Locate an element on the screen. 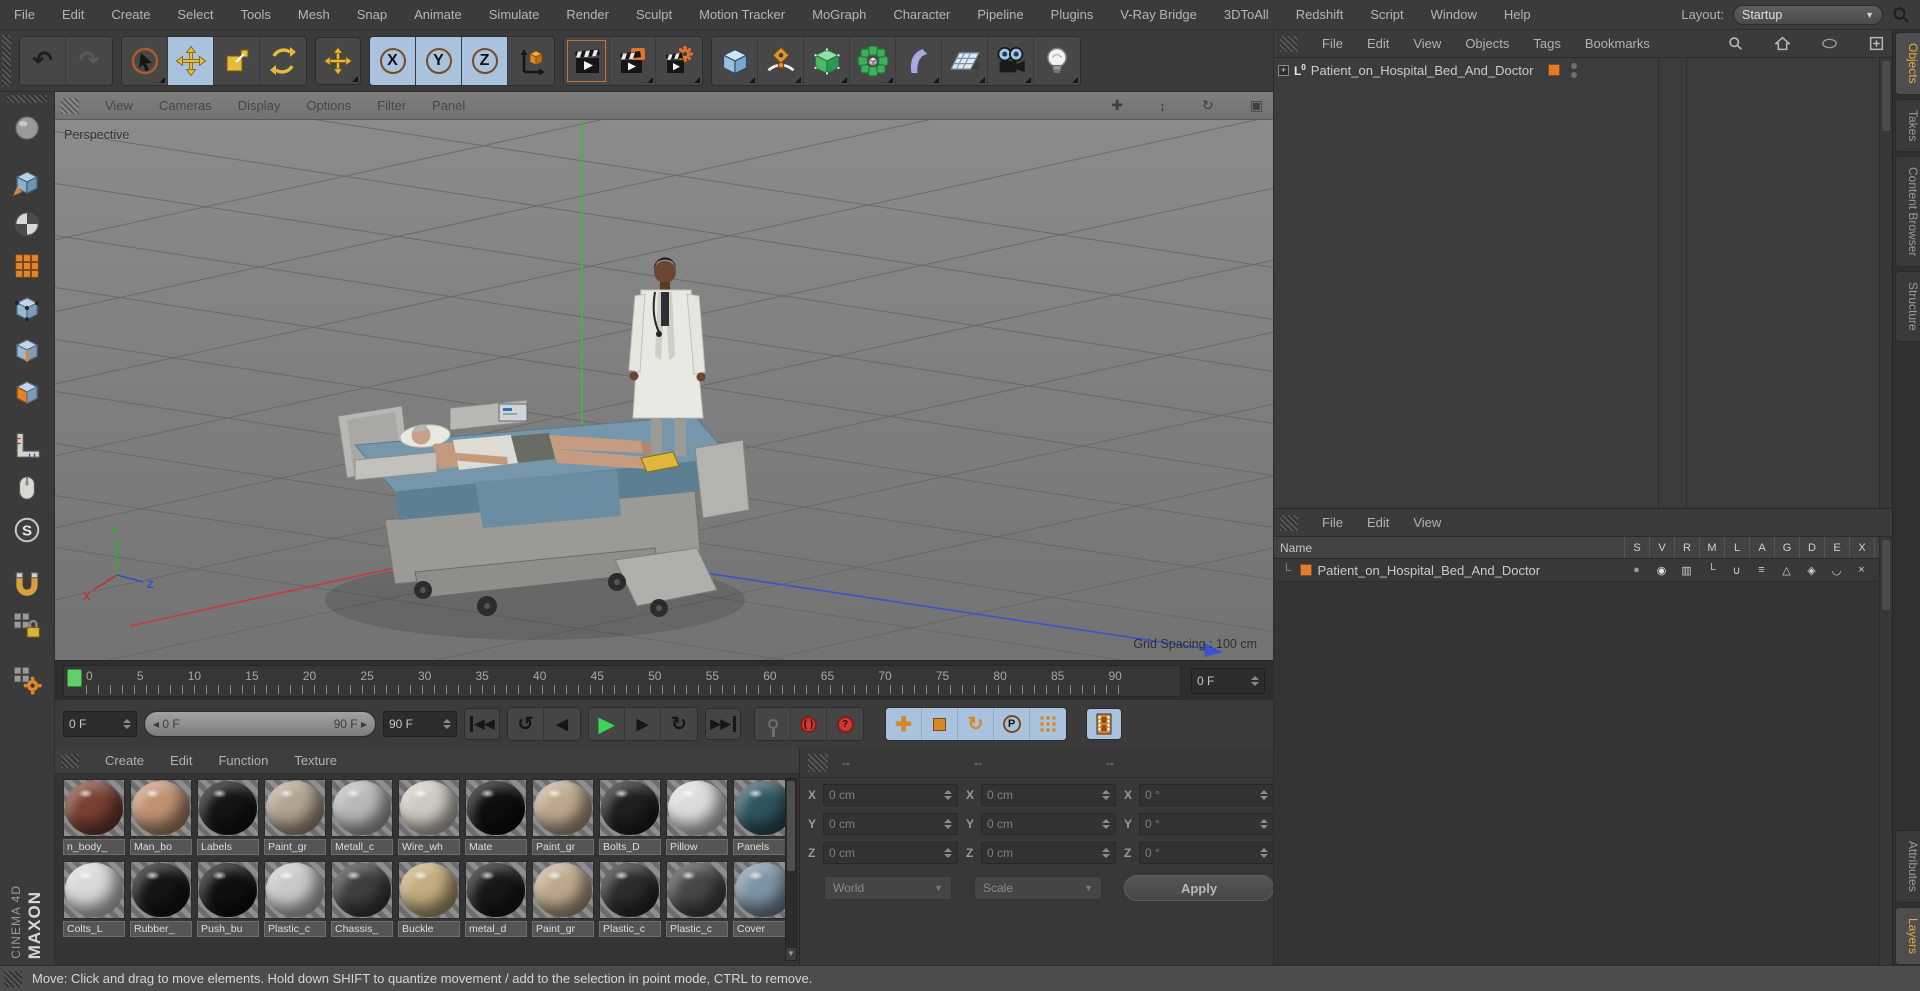 This screenshot has width=1920, height=991. key-position-button: ✚ is located at coordinates (904, 724).